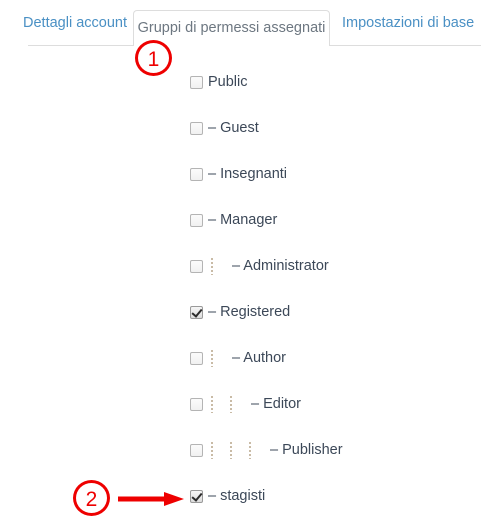 This screenshot has width=503, height=519. I want to click on permission-group-label: – Administrator, so click(280, 266).